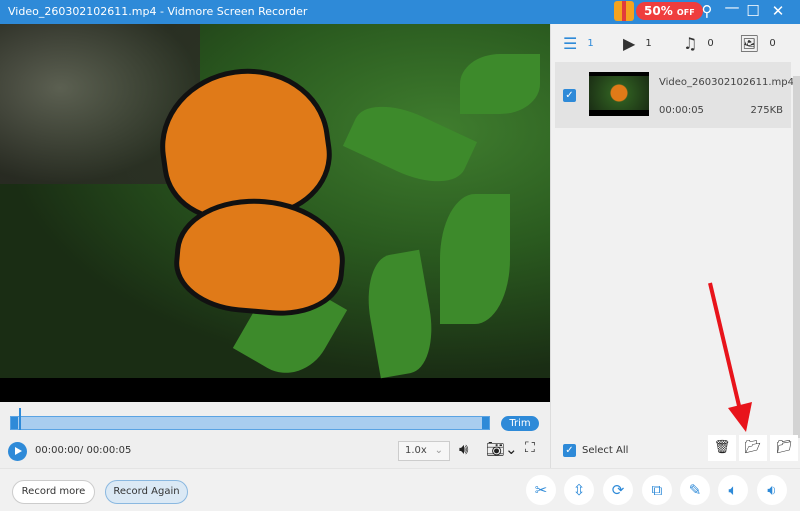 Image resolution: width=800 pixels, height=511 pixels. I want to click on file-duration: 00:00:05, so click(681, 110).